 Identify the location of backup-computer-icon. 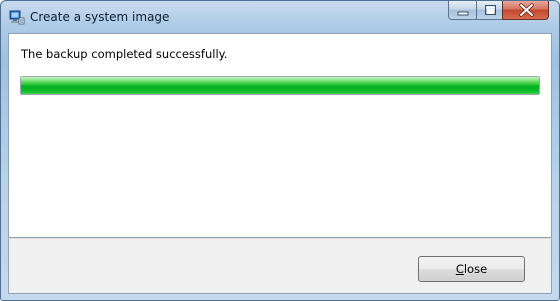
(17, 17).